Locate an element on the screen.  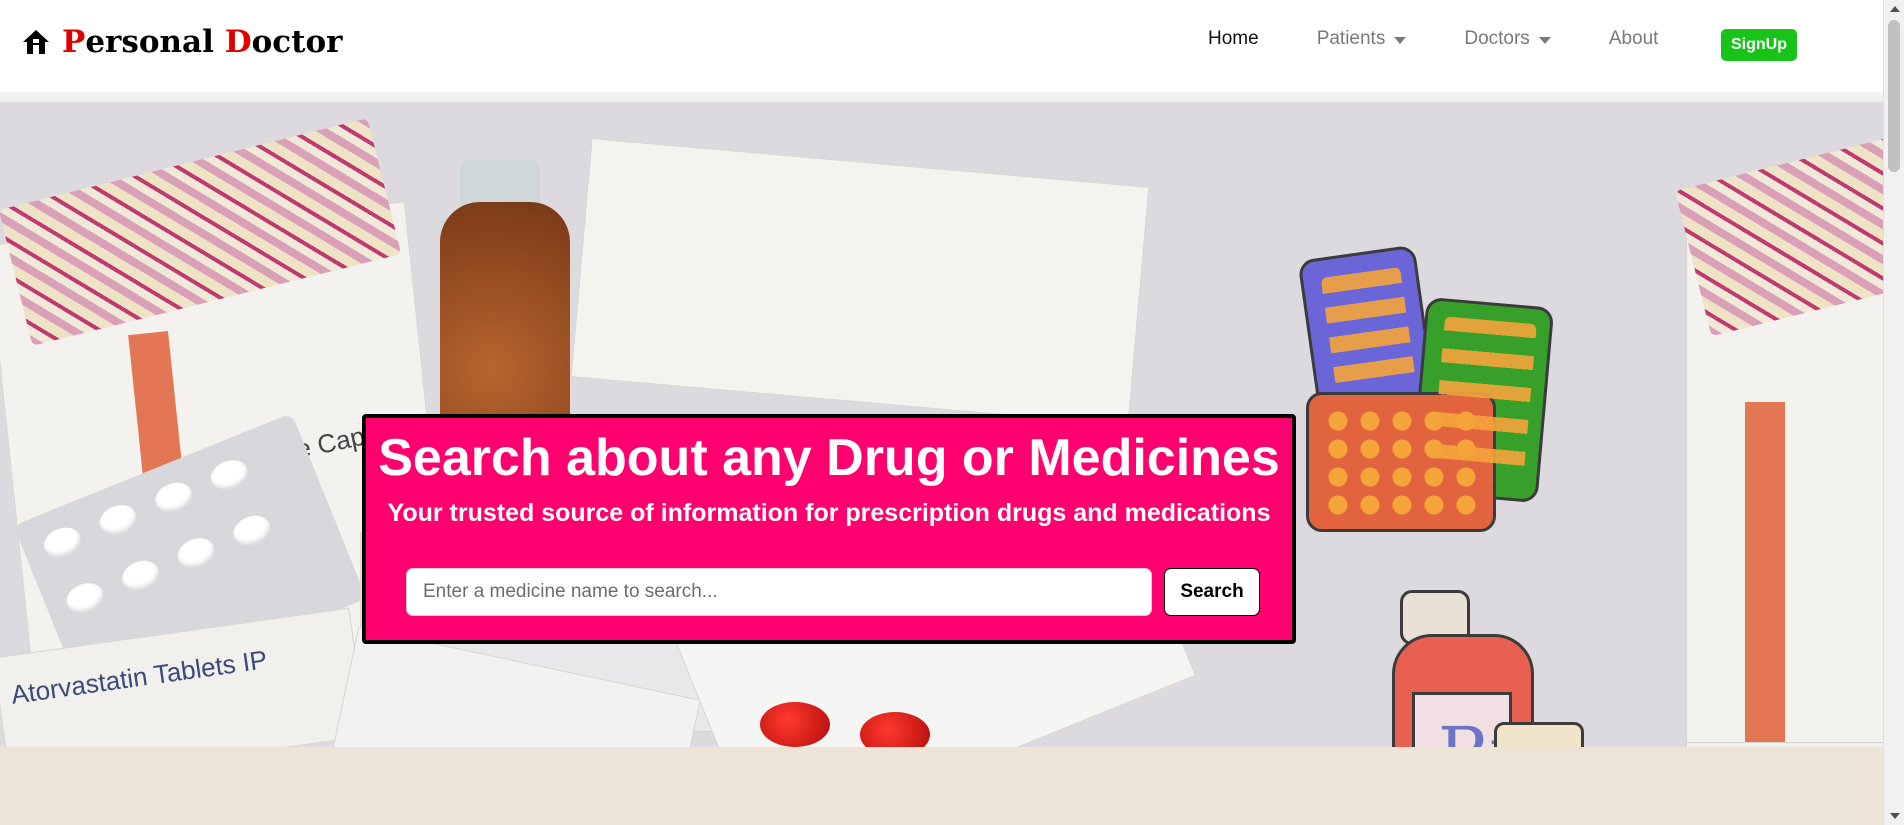
nav-patients-dropdown: Patients is located at coordinates (1362, 39).